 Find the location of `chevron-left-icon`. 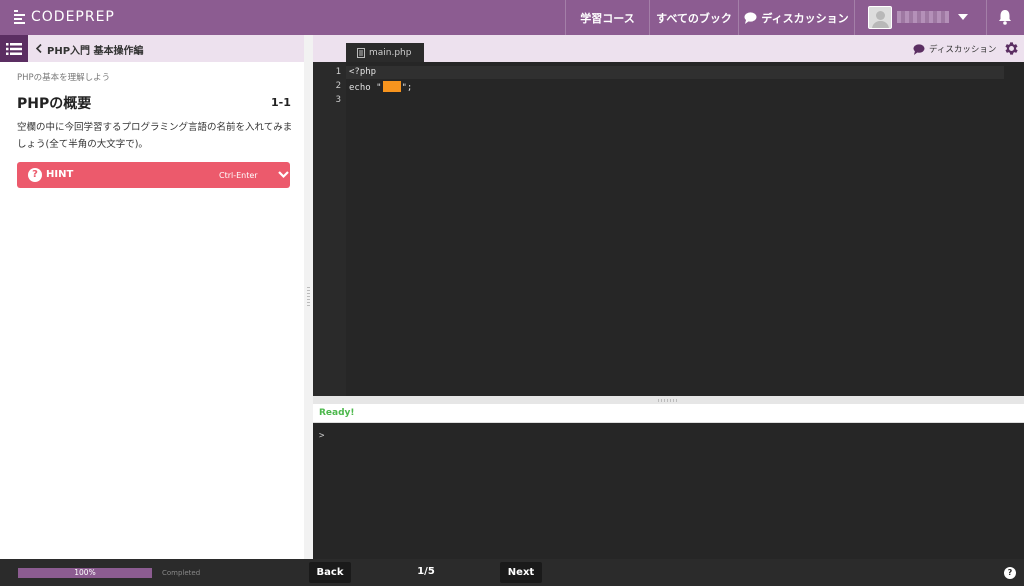

chevron-left-icon is located at coordinates (39, 48).